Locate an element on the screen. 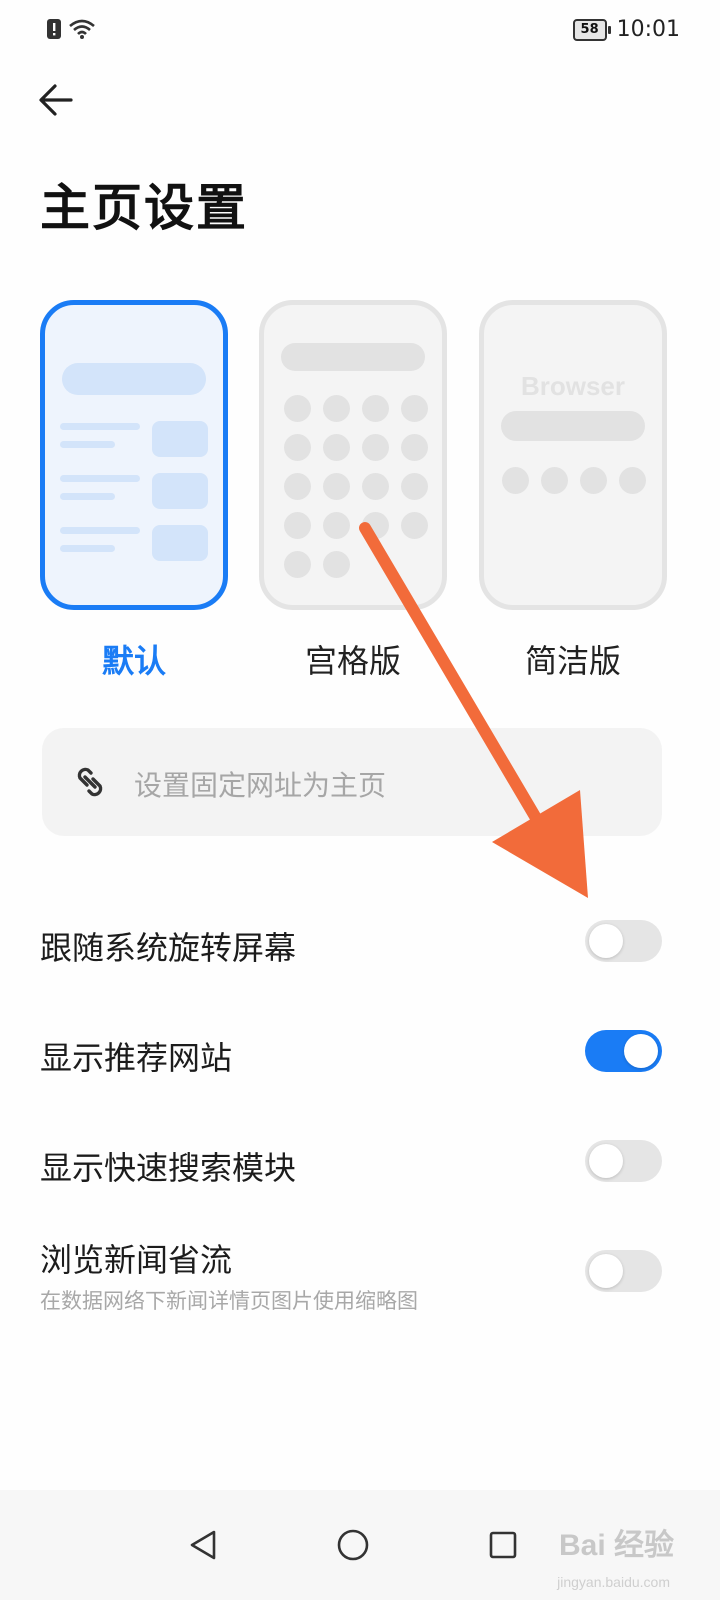 The height and width of the screenshot is (1600, 720). homepage-url-field: 设置固定网址为主页 is located at coordinates (352, 782).